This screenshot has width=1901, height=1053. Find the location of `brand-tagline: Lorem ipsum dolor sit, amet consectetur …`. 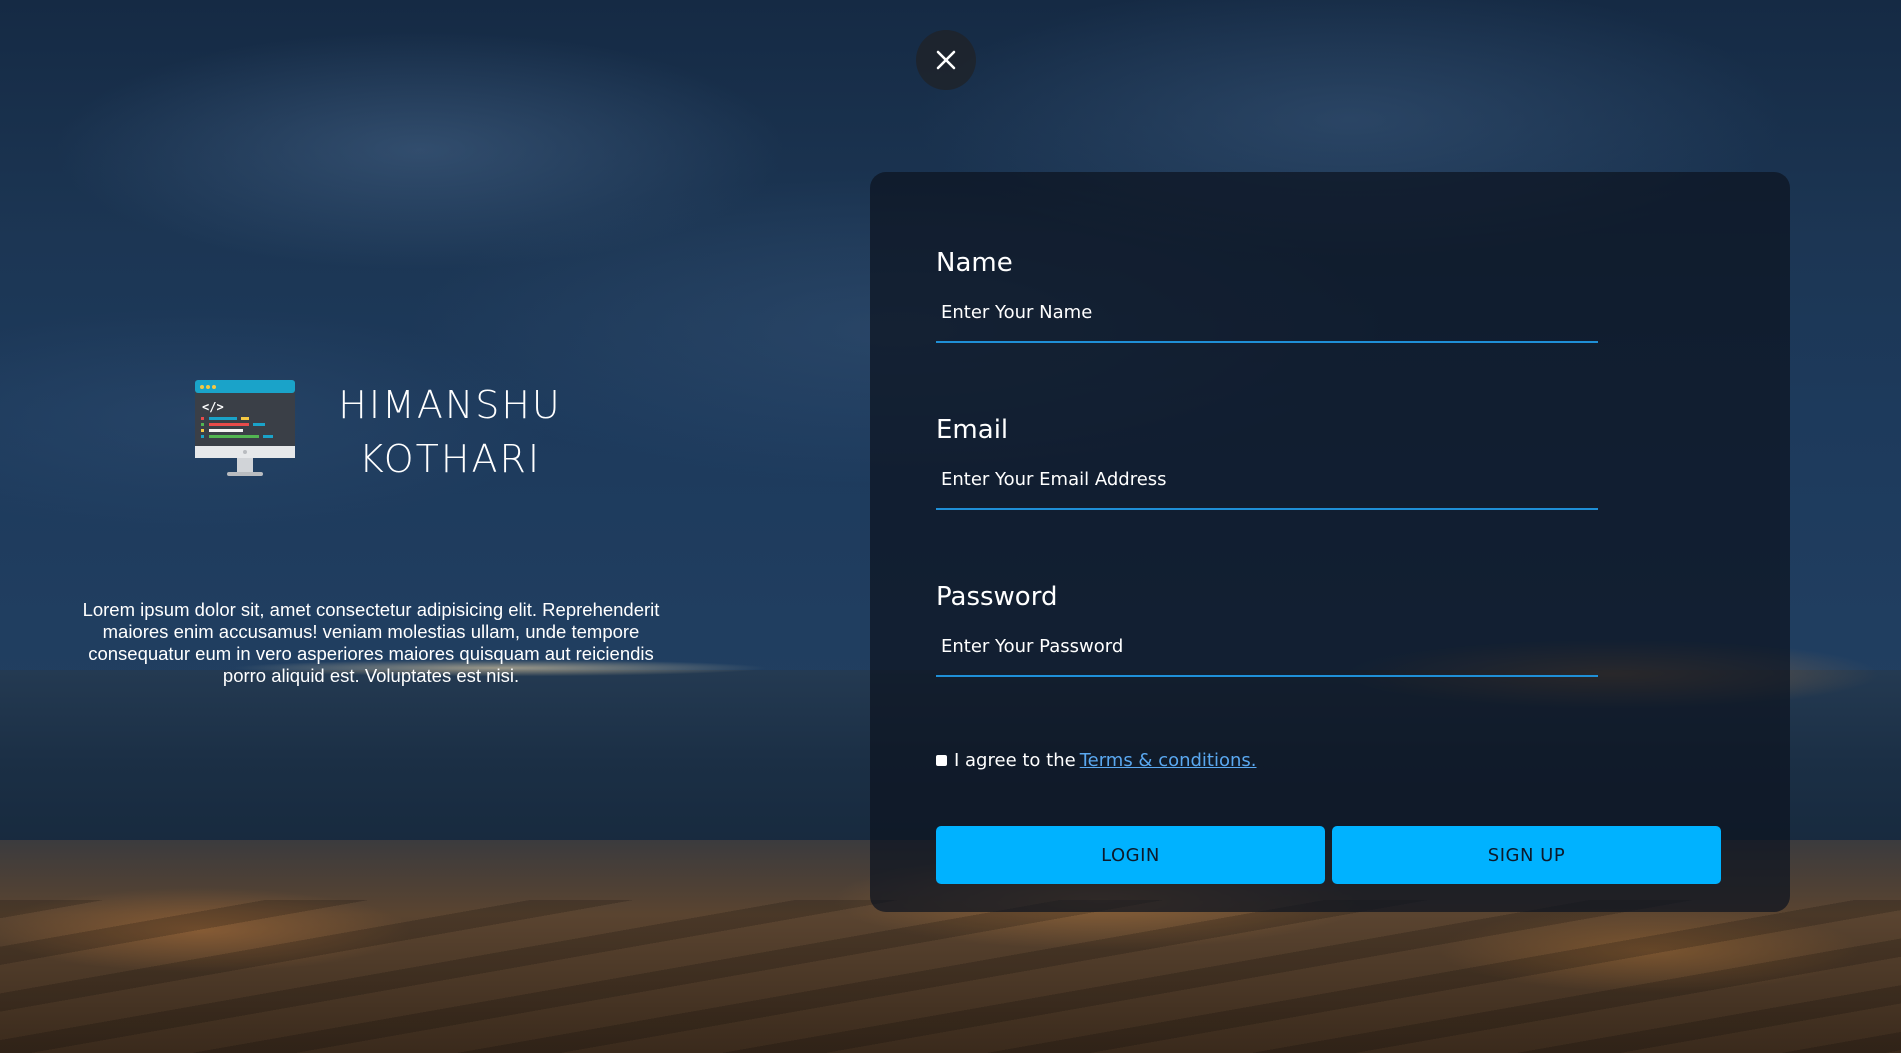

brand-tagline: Lorem ipsum dolor sit, amet consectetur … is located at coordinates (371, 642).